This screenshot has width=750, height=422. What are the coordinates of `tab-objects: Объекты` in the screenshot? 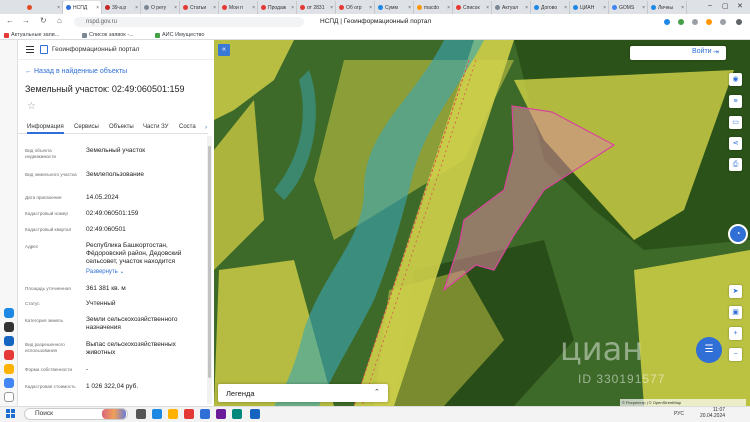 It's located at (121, 127).